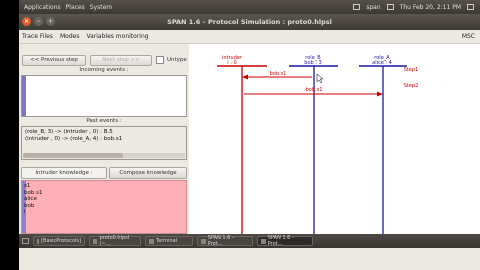  Describe the element at coordinates (104, 96) in the screenshot. I see `incoming-events-list` at that location.